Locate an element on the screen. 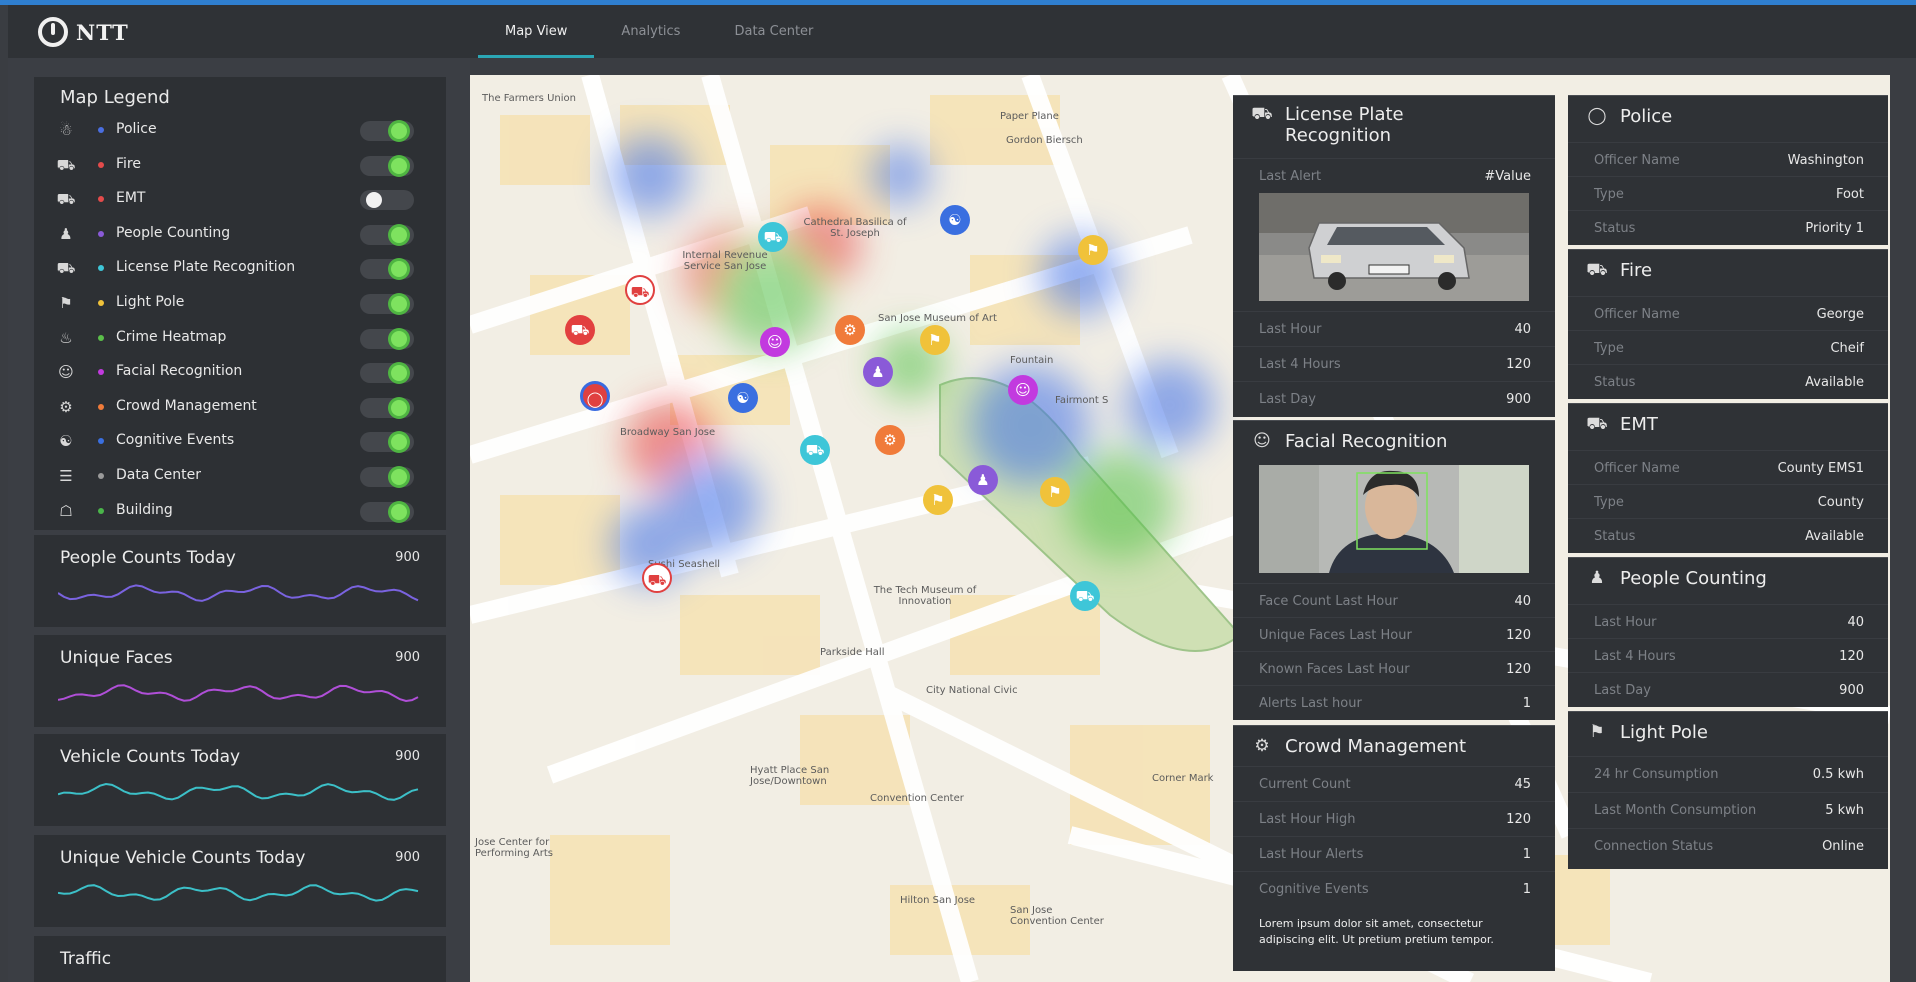  stat-value: 900 is located at coordinates (407, 657).